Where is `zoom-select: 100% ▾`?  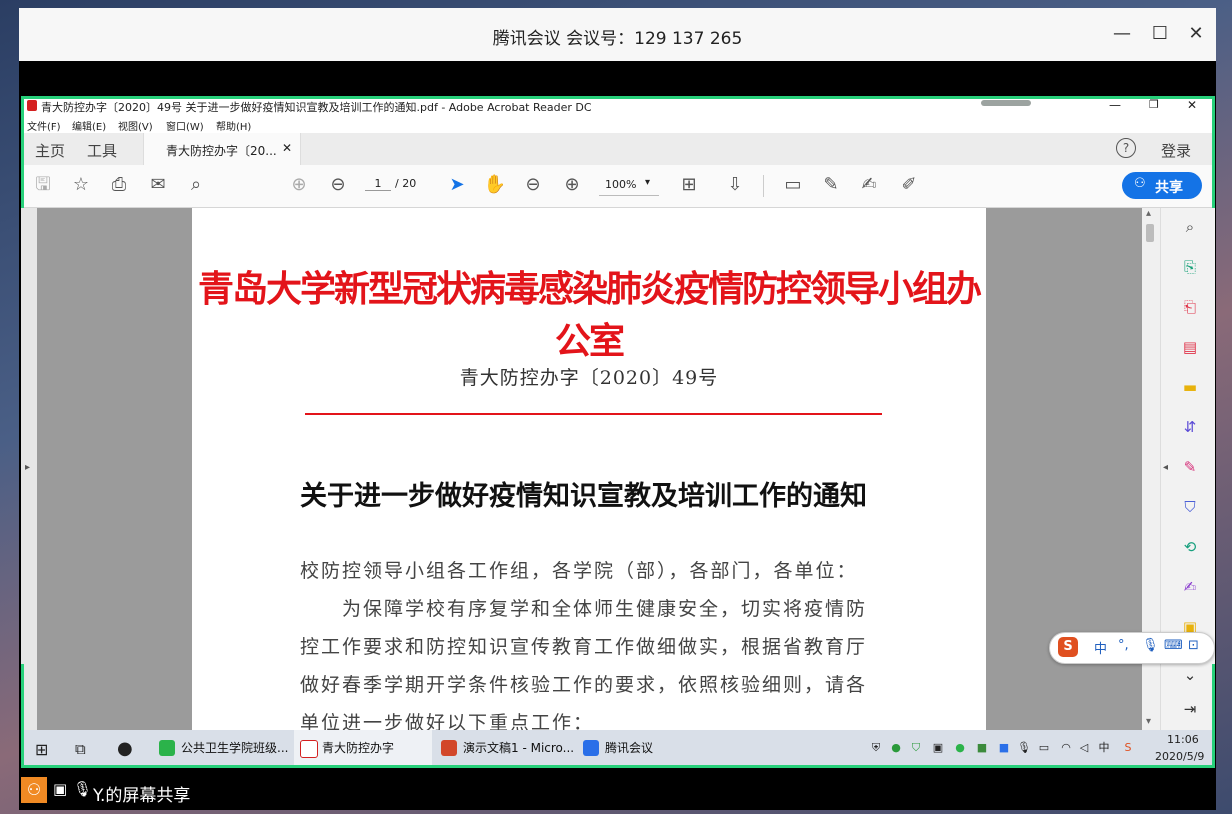 zoom-select: 100% ▾ is located at coordinates (629, 185).